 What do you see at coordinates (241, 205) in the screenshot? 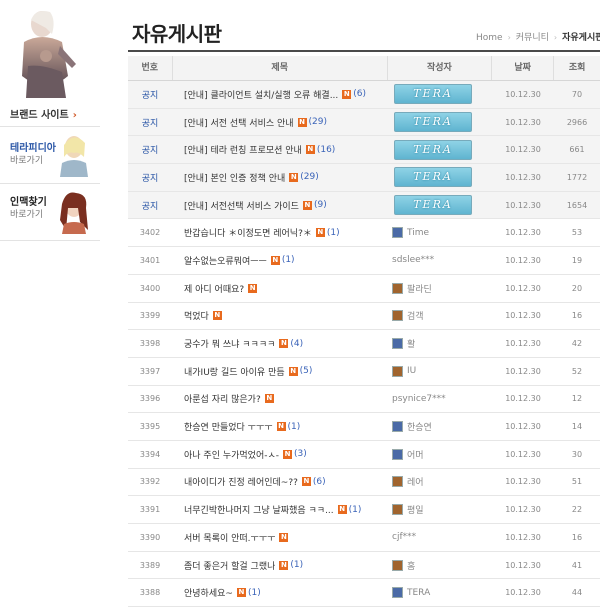
I see `post-title-link: [안내] 서전선택 서비스 가이드` at bounding box center [241, 205].